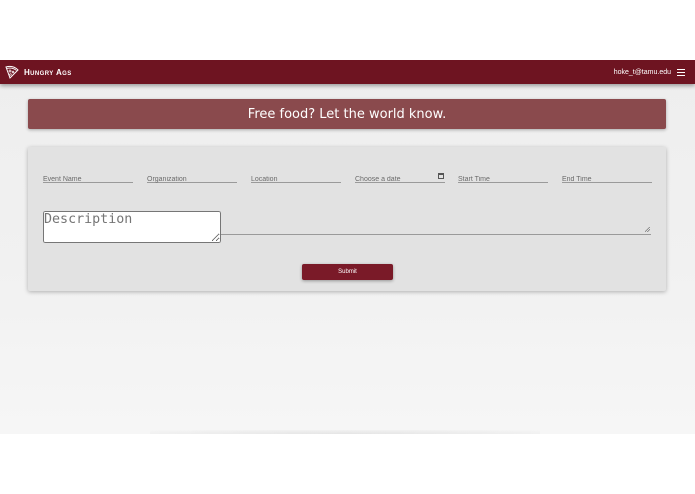 This screenshot has height=494, width=695. I want to click on calendar-icon, so click(441, 176).